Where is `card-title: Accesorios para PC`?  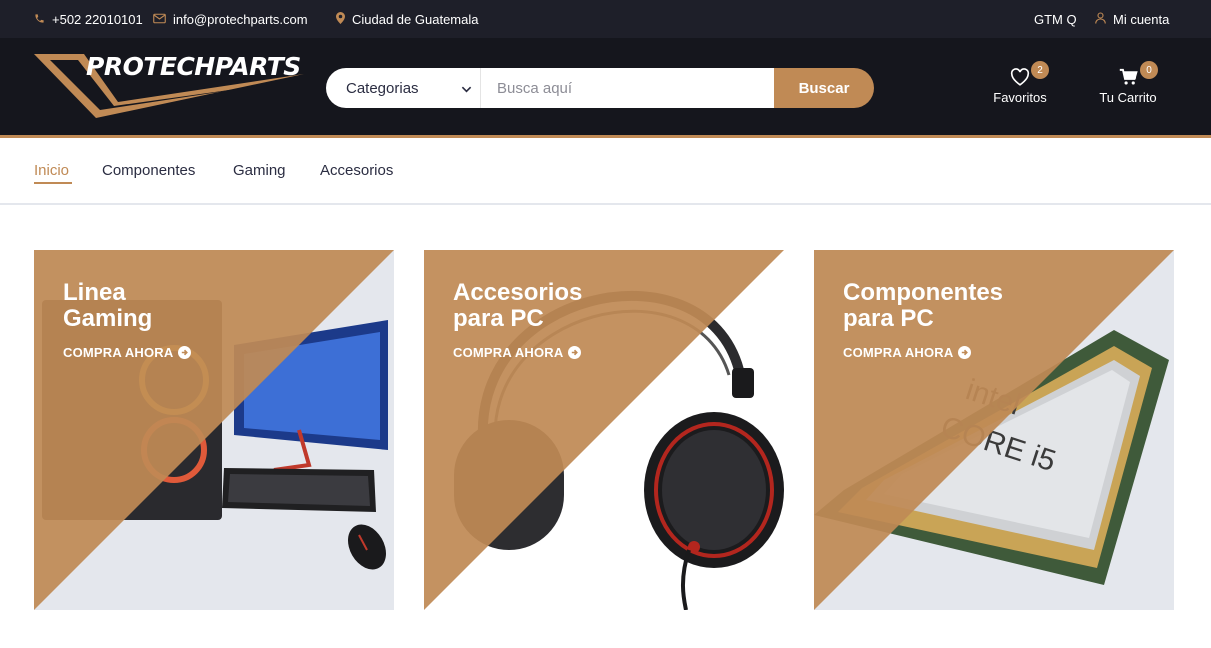 card-title: Accesorios para PC is located at coordinates (518, 305).